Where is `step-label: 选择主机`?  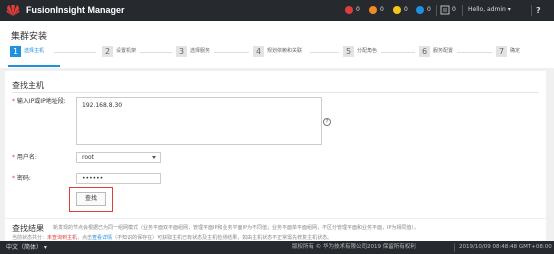 step-label: 选择主机 is located at coordinates (34, 51).